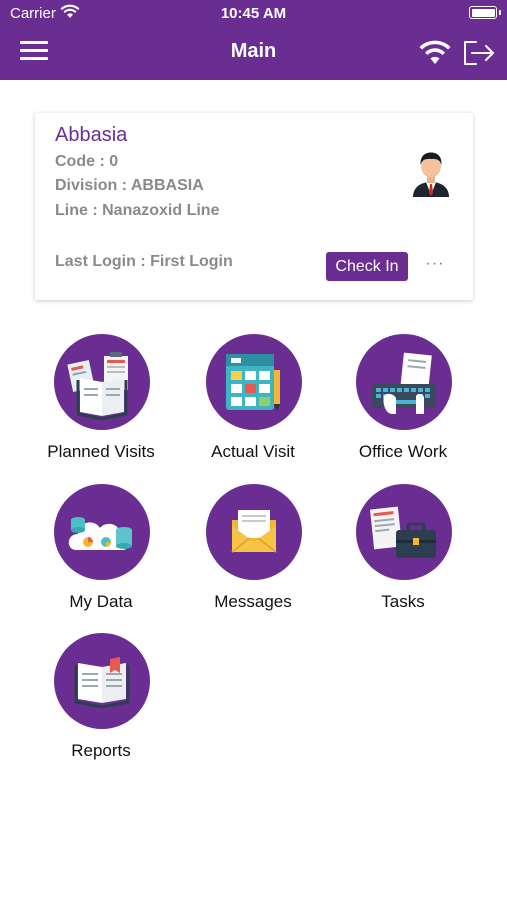 The height and width of the screenshot is (900, 507). Describe the element at coordinates (254, 532) in the screenshot. I see `messages-icon` at that location.